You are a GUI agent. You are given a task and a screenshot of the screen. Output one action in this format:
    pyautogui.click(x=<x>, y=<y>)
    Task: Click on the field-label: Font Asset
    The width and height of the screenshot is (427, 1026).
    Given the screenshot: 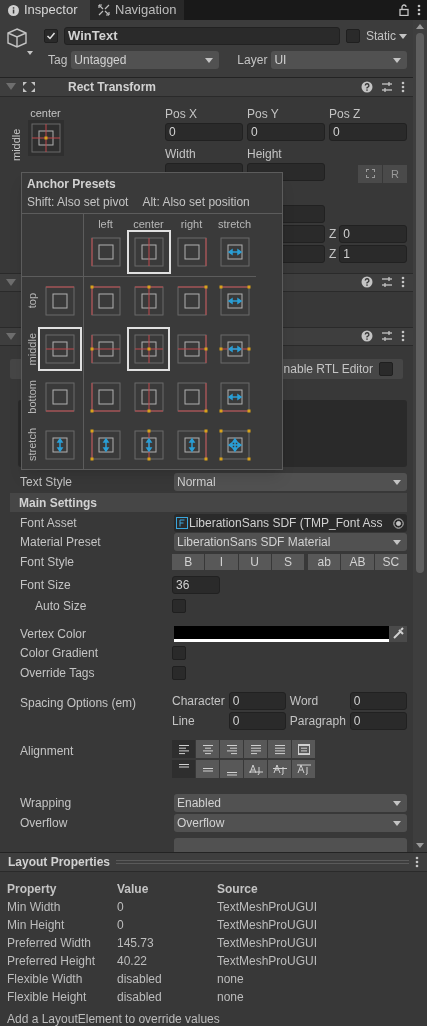 What is the action you would take?
    pyautogui.click(x=49, y=524)
    